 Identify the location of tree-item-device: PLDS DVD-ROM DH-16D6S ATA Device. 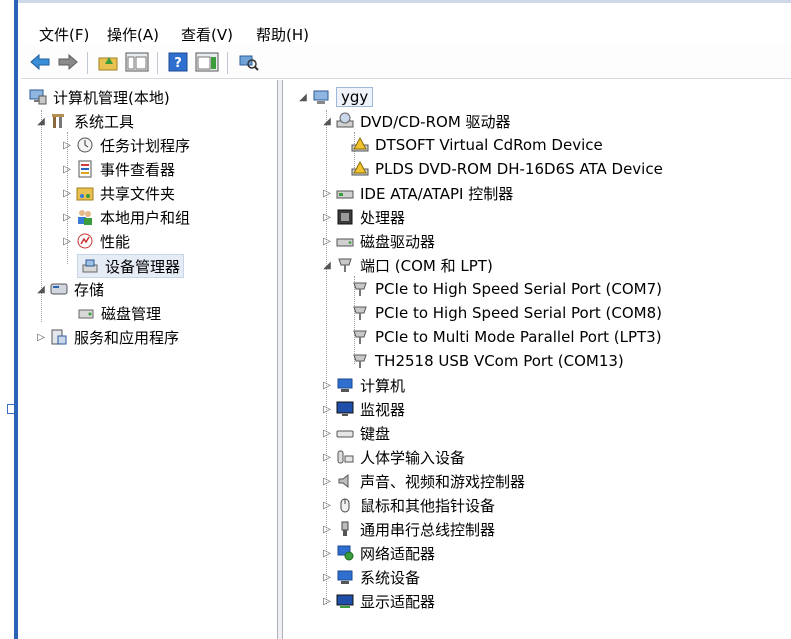
(507, 169).